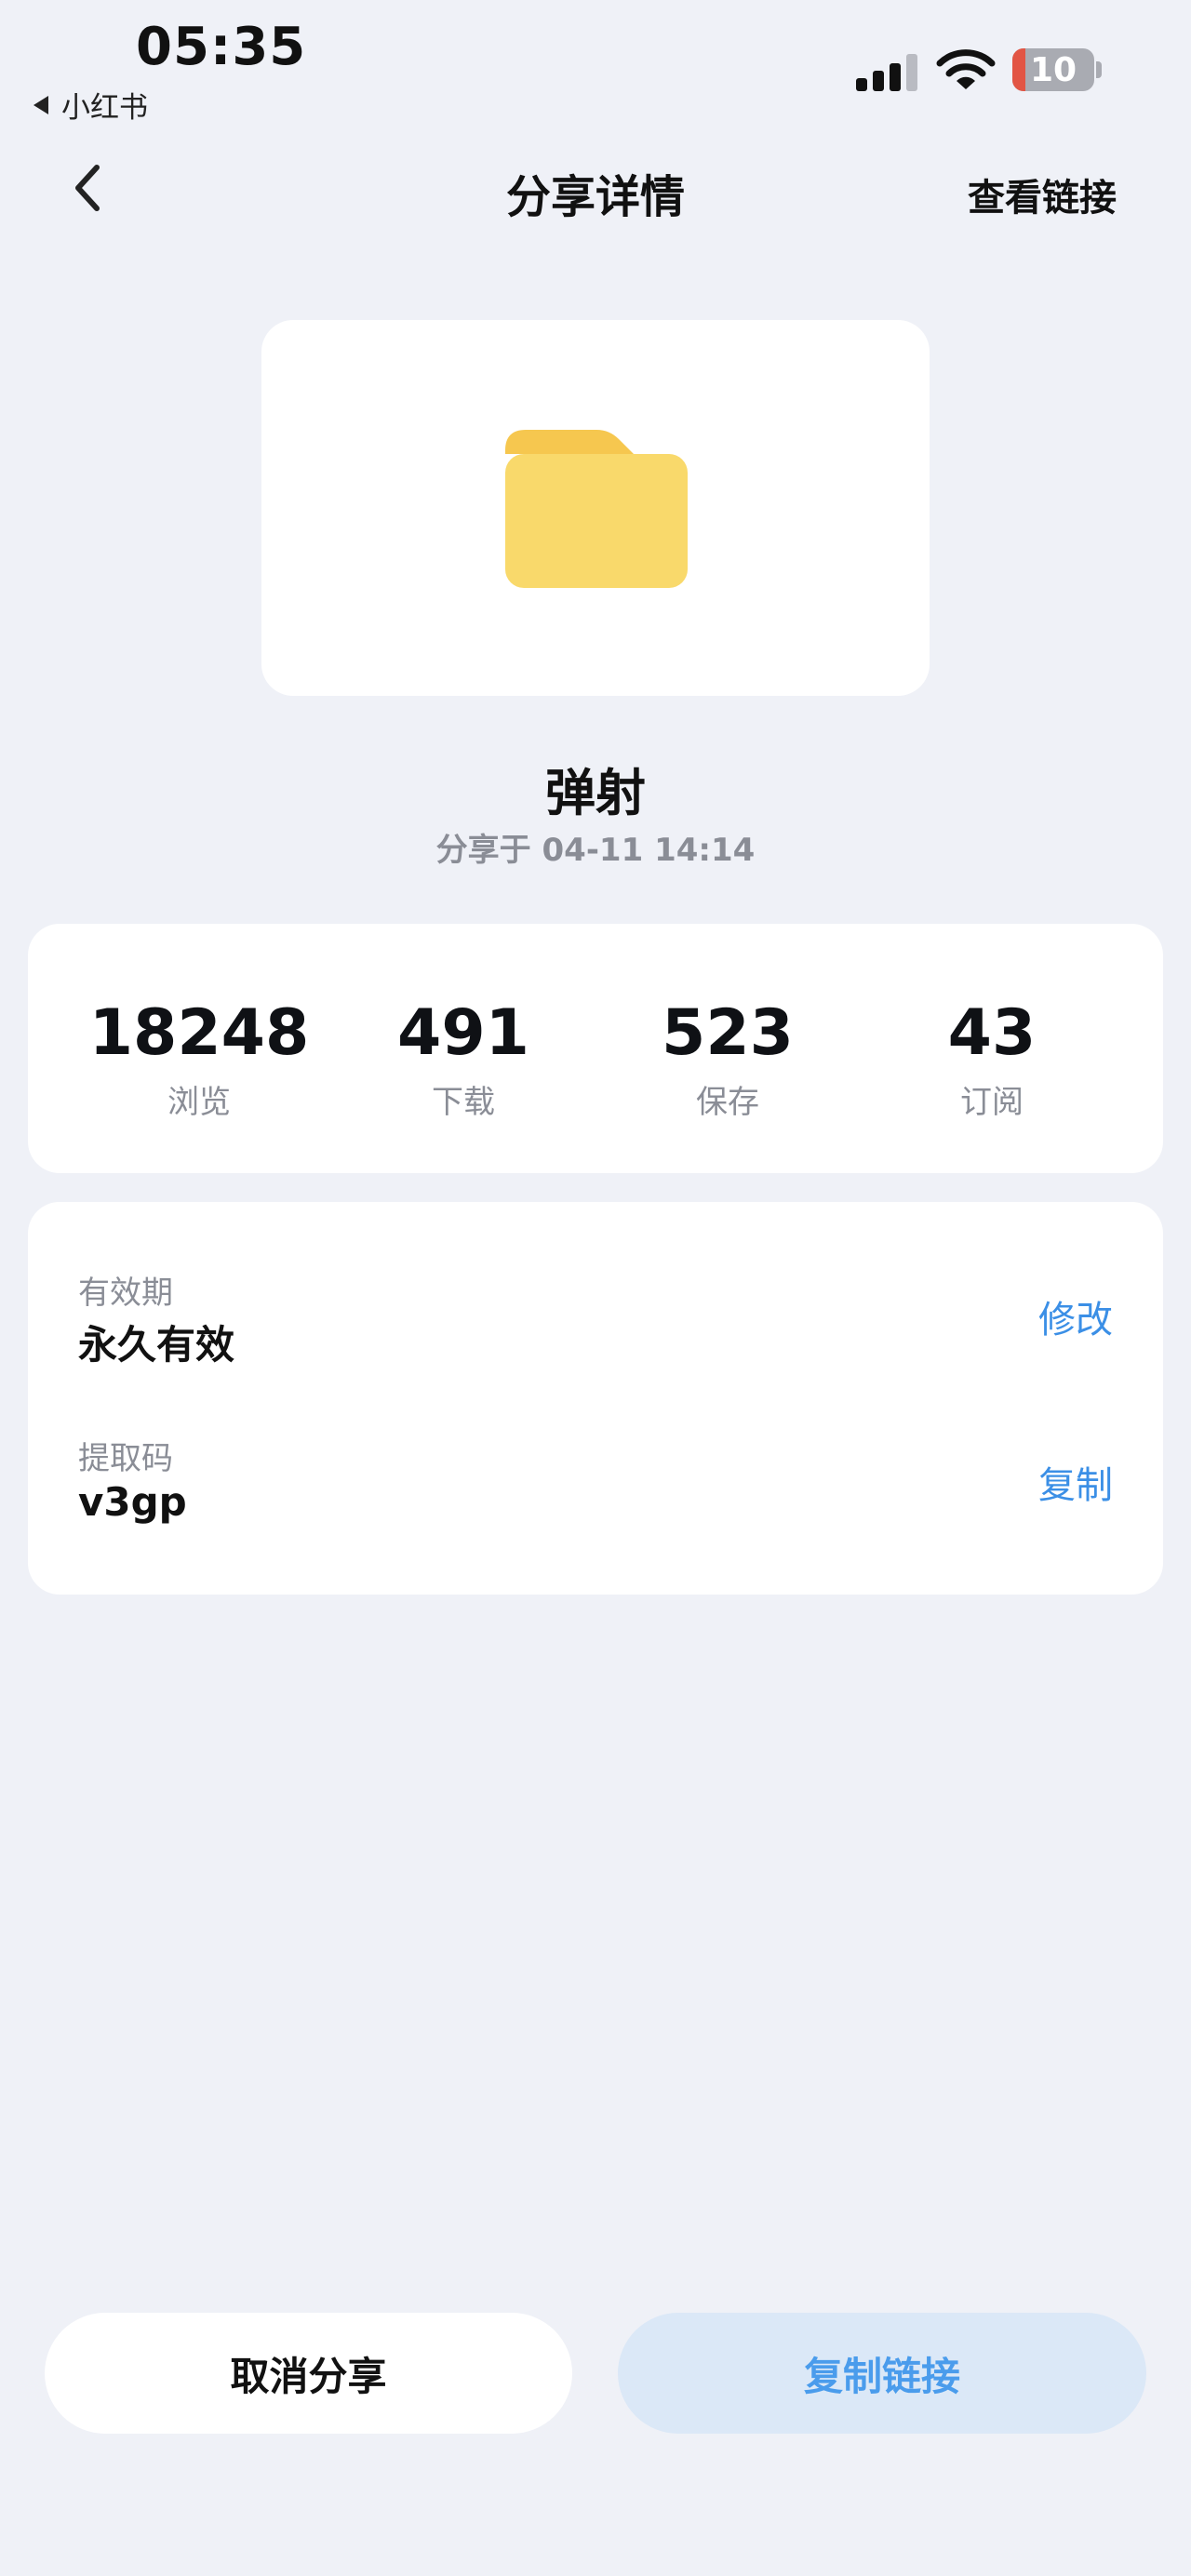 The image size is (1191, 2576). What do you see at coordinates (463, 1033) in the screenshot?
I see `stat-value: 491` at bounding box center [463, 1033].